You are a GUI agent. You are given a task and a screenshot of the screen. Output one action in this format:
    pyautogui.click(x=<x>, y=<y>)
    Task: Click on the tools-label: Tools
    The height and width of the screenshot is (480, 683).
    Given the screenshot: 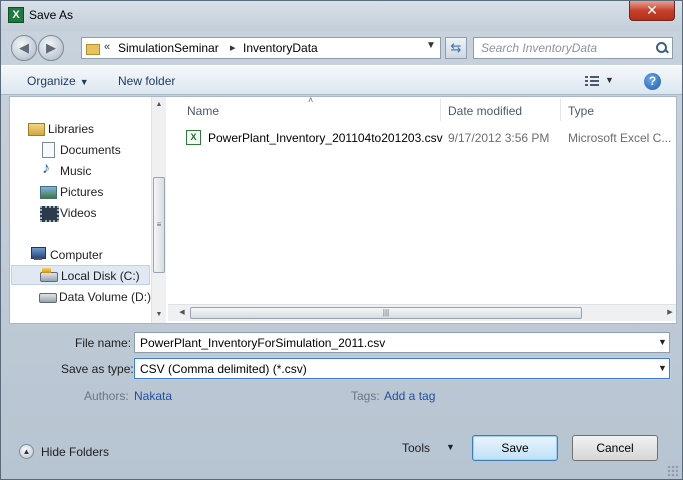 What is the action you would take?
    pyautogui.click(x=416, y=448)
    